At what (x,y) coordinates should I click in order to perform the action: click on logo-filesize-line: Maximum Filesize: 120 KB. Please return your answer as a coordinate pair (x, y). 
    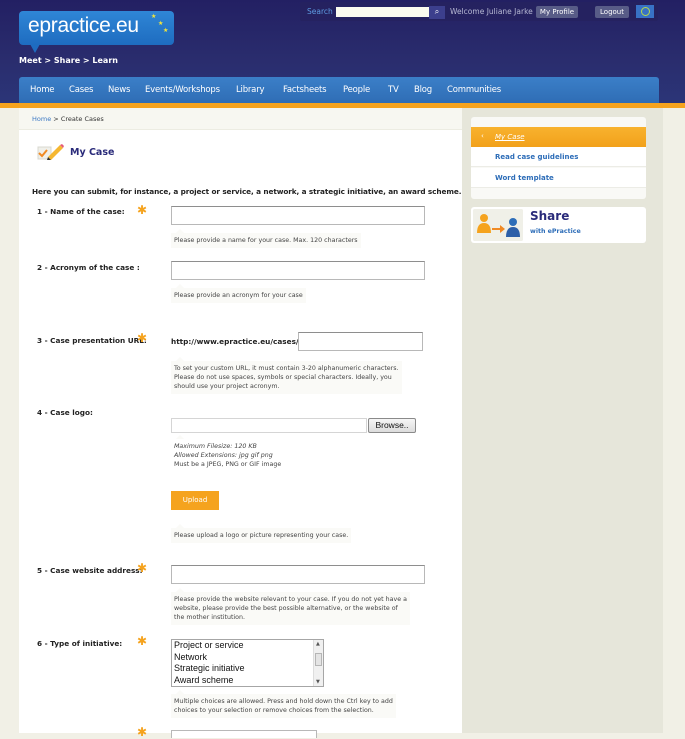
    Looking at the image, I should click on (227, 446).